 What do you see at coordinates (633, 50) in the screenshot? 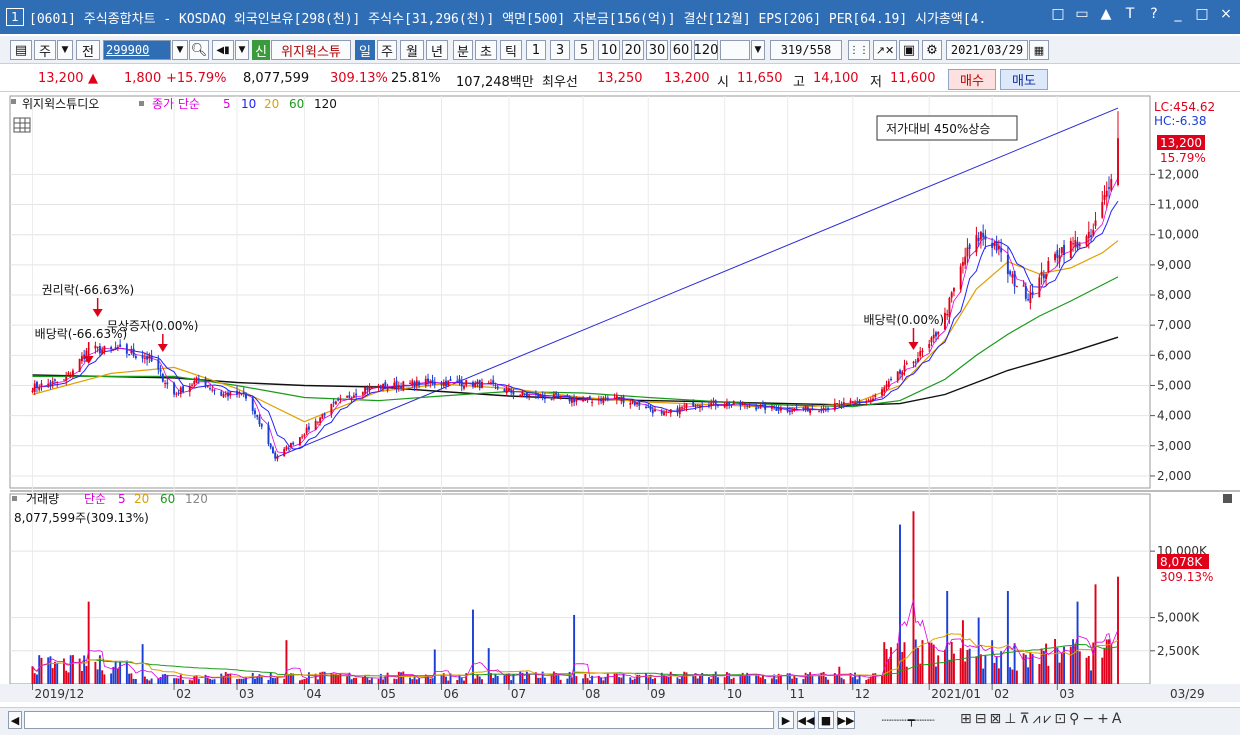
I see `interval-20: 20` at bounding box center [633, 50].